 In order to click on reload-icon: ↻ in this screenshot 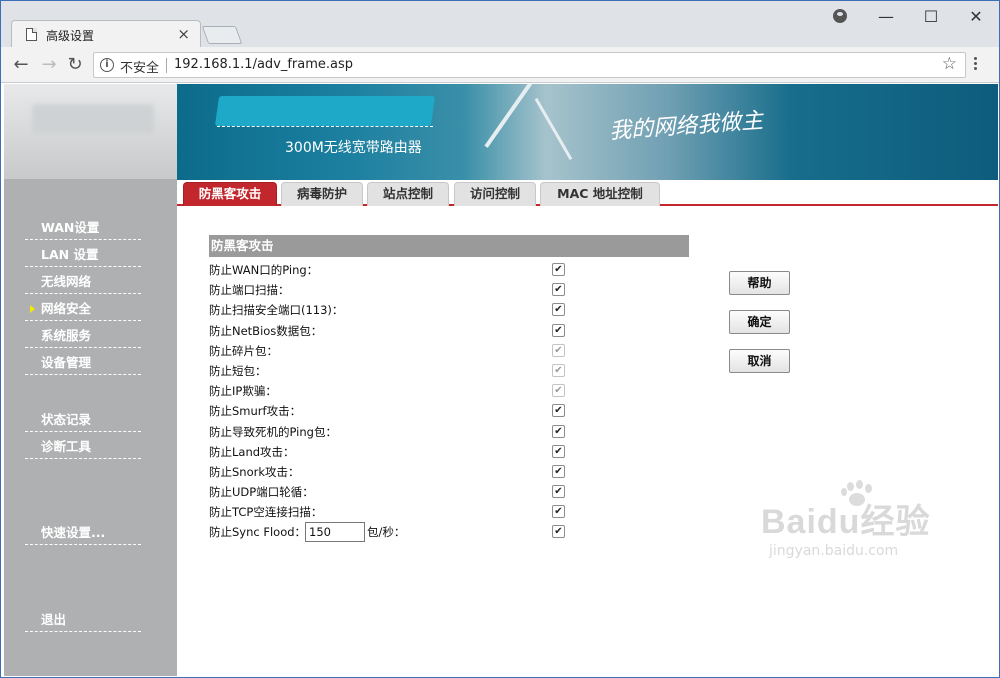, I will do `click(75, 65)`.